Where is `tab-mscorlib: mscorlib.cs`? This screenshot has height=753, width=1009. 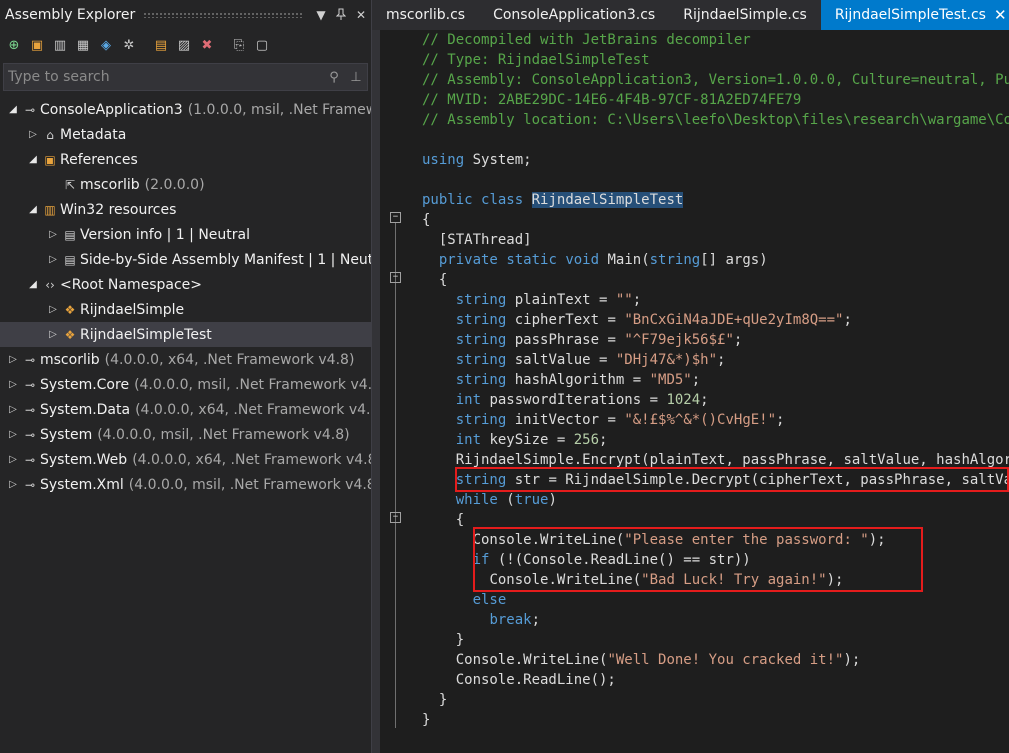 tab-mscorlib: mscorlib.cs is located at coordinates (425, 15).